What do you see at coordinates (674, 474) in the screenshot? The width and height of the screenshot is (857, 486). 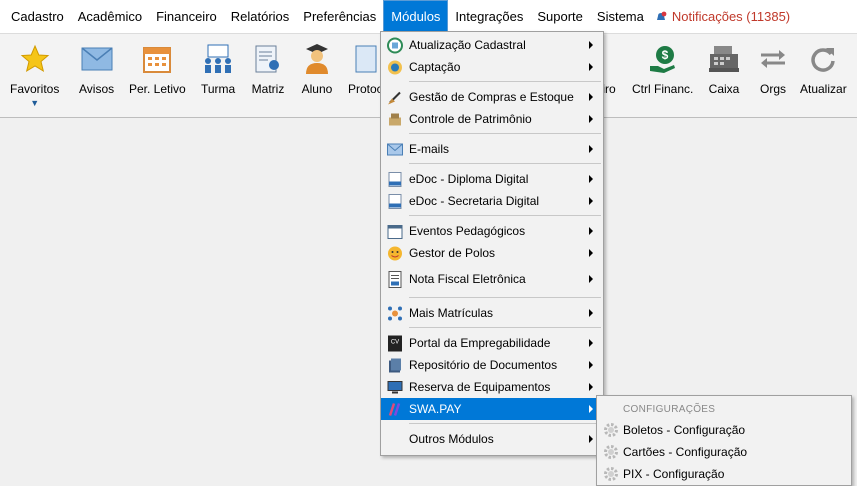 I see `submenu-item-label: PIX - Configuração` at bounding box center [674, 474].